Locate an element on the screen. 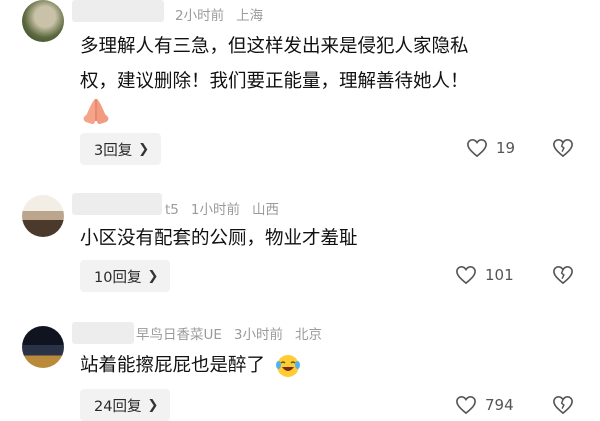  comment-time: 2小时前 is located at coordinates (200, 16).